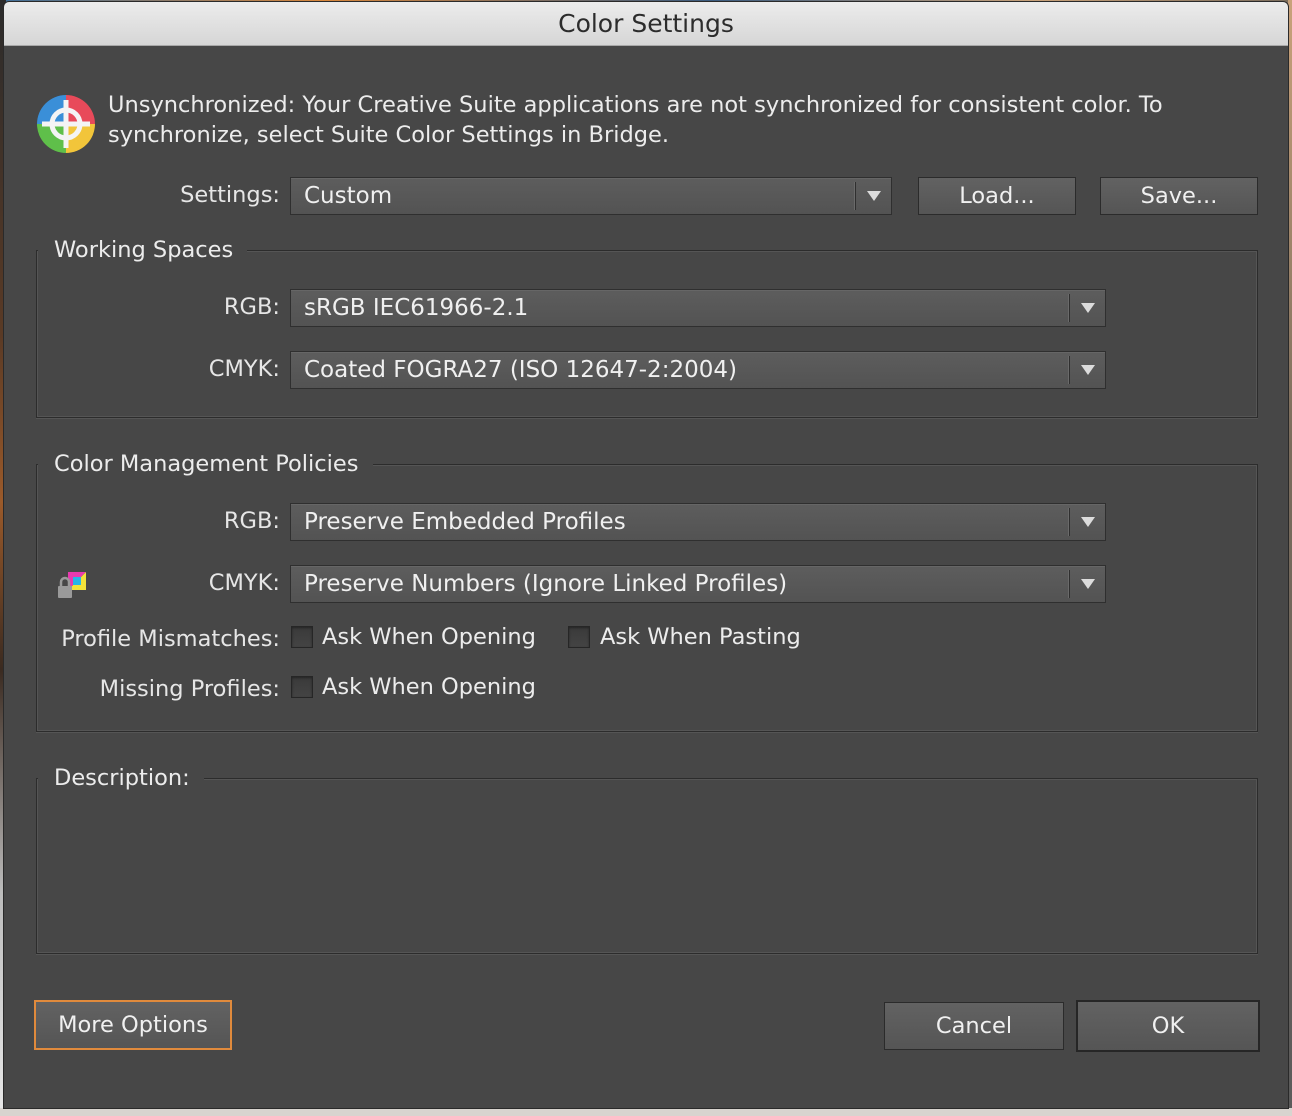 This screenshot has width=1292, height=1116. What do you see at coordinates (143, 250) in the screenshot?
I see `working-spaces-title: Working Spaces` at bounding box center [143, 250].